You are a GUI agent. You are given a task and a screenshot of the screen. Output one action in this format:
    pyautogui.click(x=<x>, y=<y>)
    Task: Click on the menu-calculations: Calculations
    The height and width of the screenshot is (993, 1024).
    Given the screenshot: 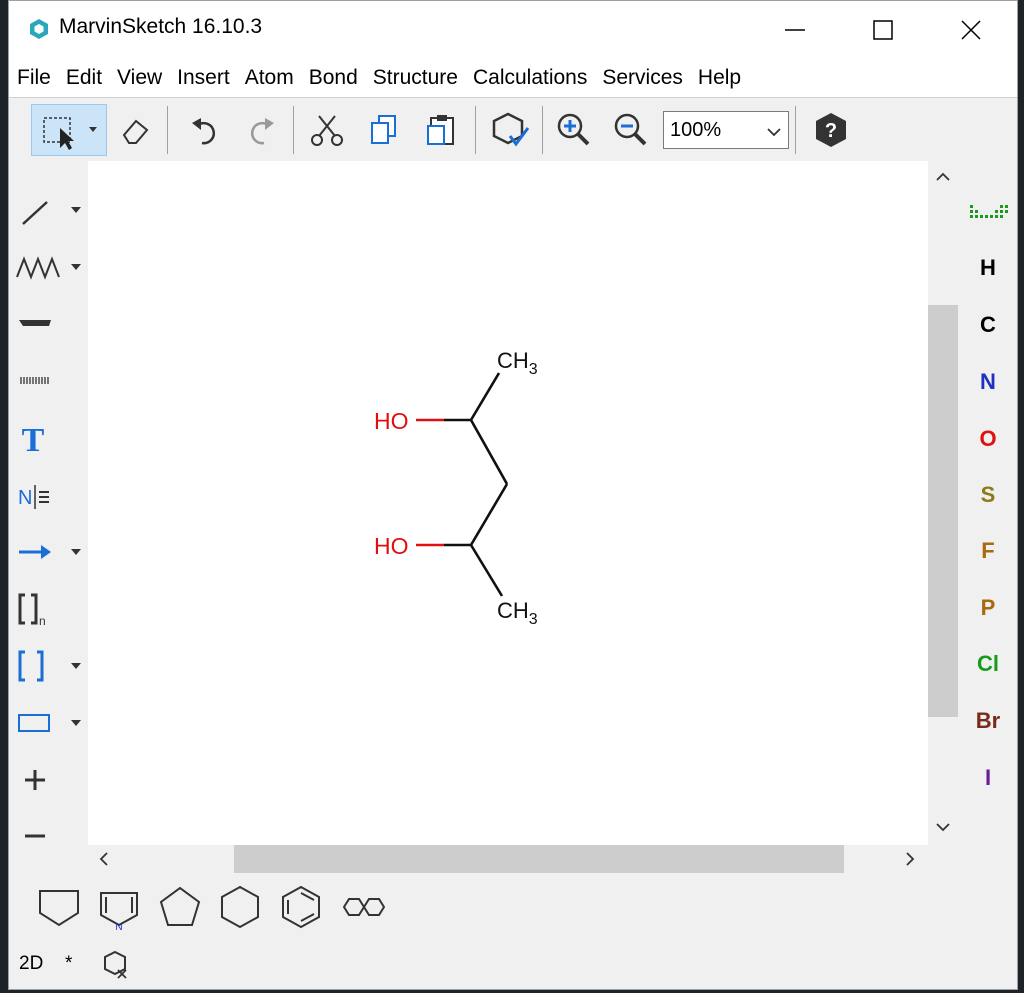 What is the action you would take?
    pyautogui.click(x=529, y=78)
    